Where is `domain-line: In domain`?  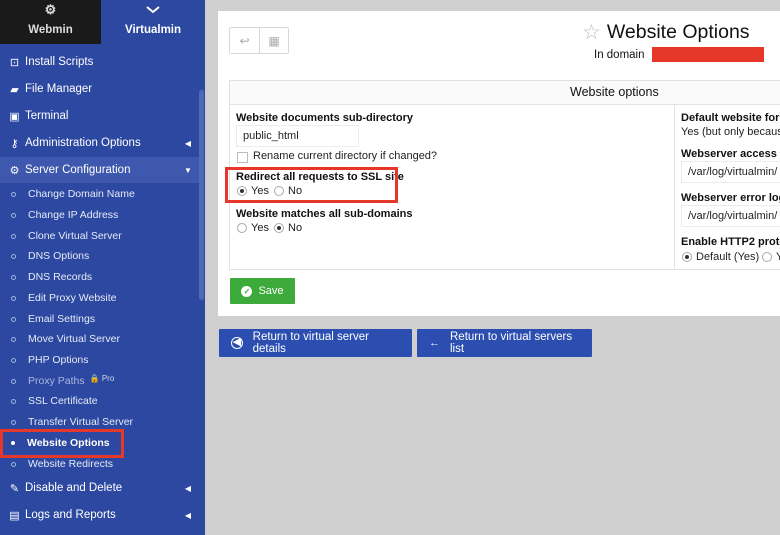 domain-line: In domain is located at coordinates (679, 54).